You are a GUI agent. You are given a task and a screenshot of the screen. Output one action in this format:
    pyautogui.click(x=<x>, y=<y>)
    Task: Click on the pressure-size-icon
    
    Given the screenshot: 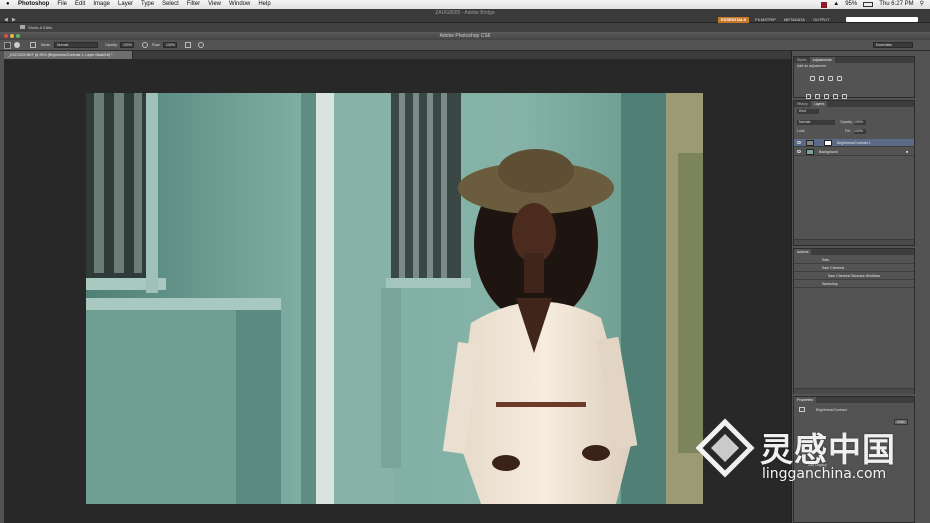 What is the action you would take?
    pyautogui.click(x=201, y=45)
    